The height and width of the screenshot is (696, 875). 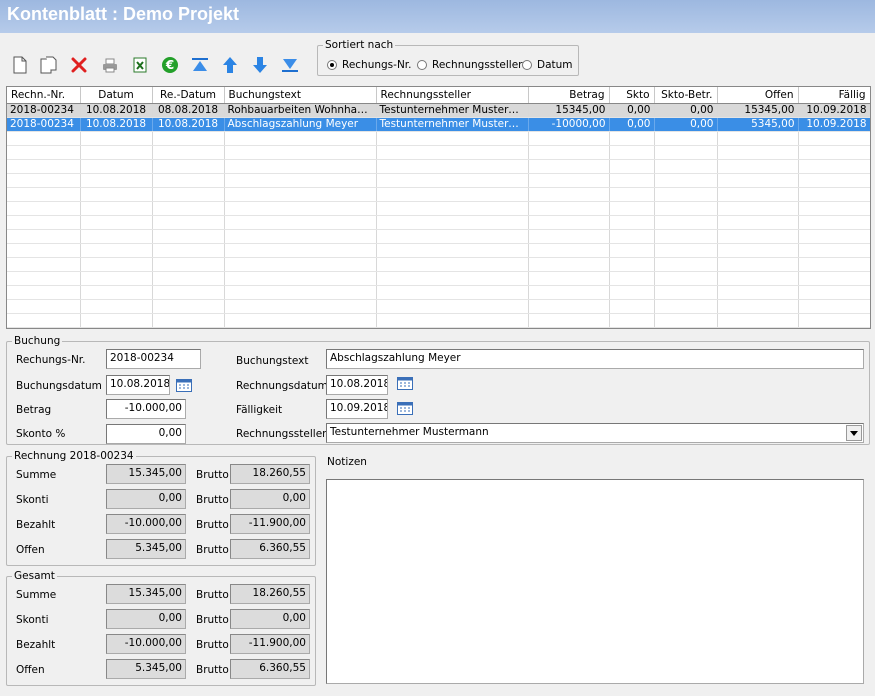 I want to click on delete-icon, so click(x=79, y=65).